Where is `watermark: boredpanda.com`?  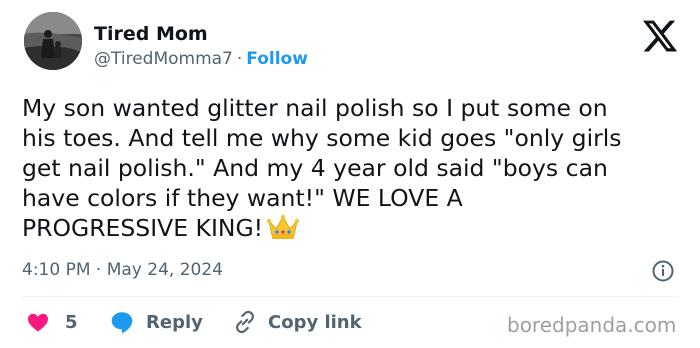 watermark: boredpanda.com is located at coordinates (592, 325).